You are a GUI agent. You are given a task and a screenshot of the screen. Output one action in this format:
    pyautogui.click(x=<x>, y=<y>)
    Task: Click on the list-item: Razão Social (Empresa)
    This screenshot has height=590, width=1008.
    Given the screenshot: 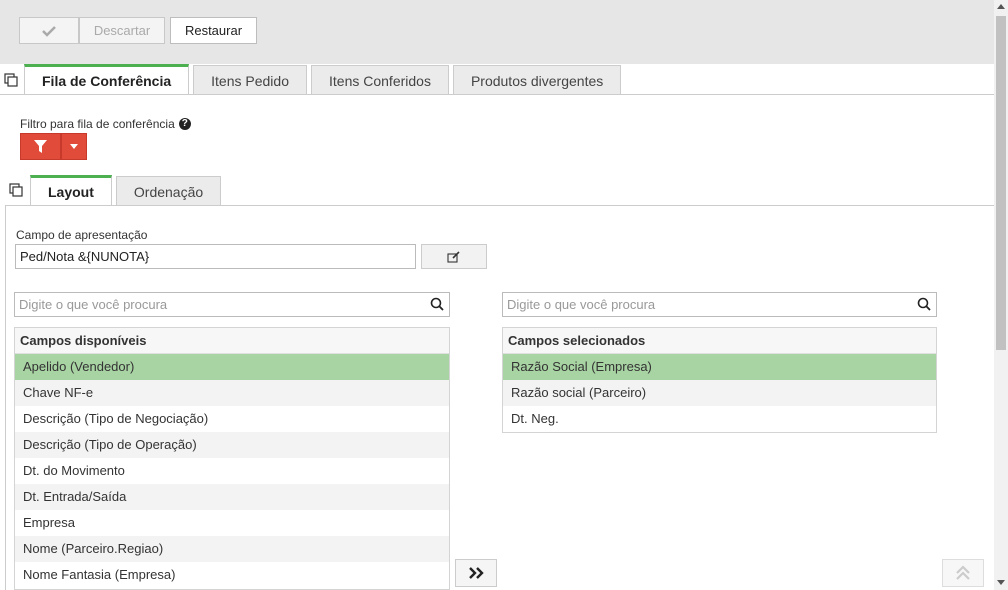 What is the action you would take?
    pyautogui.click(x=719, y=367)
    